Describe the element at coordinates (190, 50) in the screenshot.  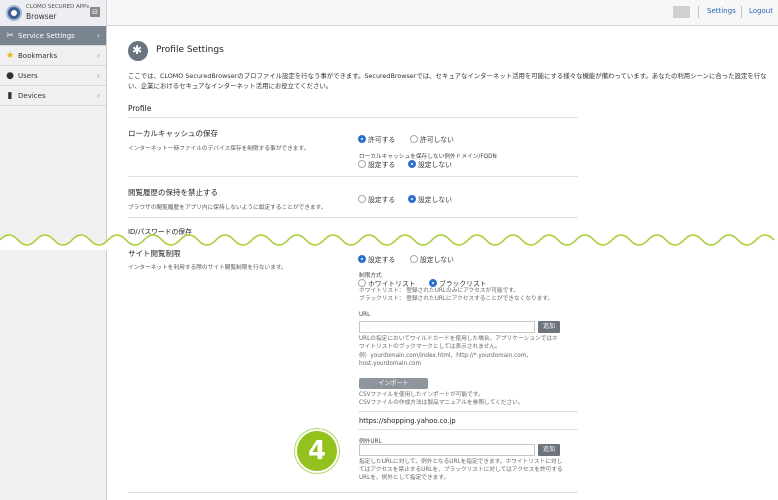
I see `page-title: Profile Settings` at that location.